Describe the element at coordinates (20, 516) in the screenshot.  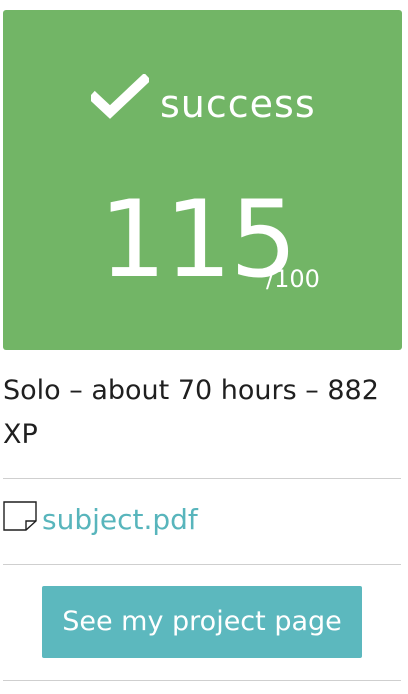
I see `document-icon` at that location.